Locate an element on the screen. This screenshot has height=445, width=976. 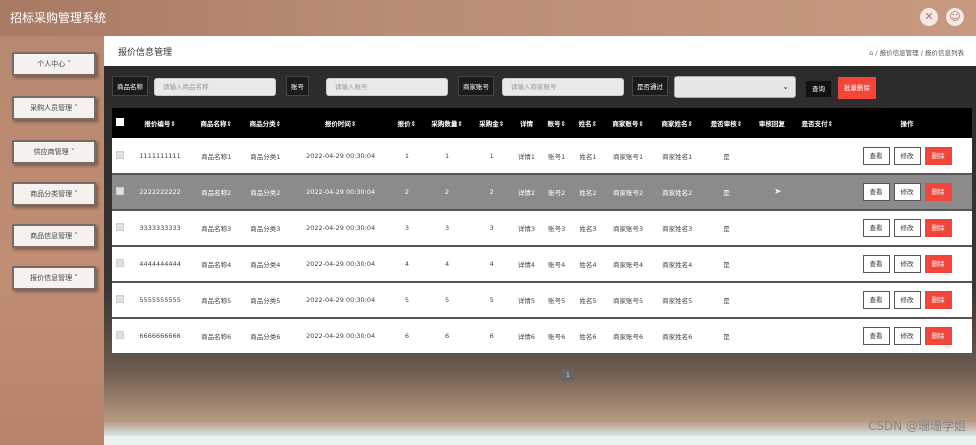
table-cell: 详情5 is located at coordinates (526, 300).